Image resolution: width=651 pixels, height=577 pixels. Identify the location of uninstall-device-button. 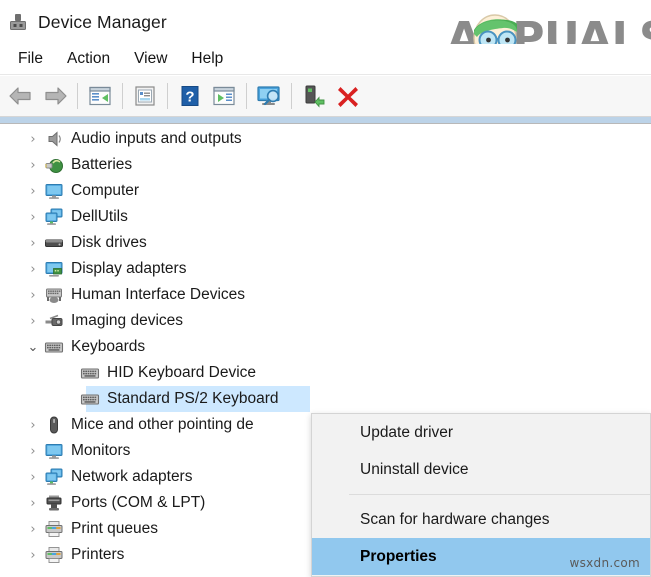
(348, 96).